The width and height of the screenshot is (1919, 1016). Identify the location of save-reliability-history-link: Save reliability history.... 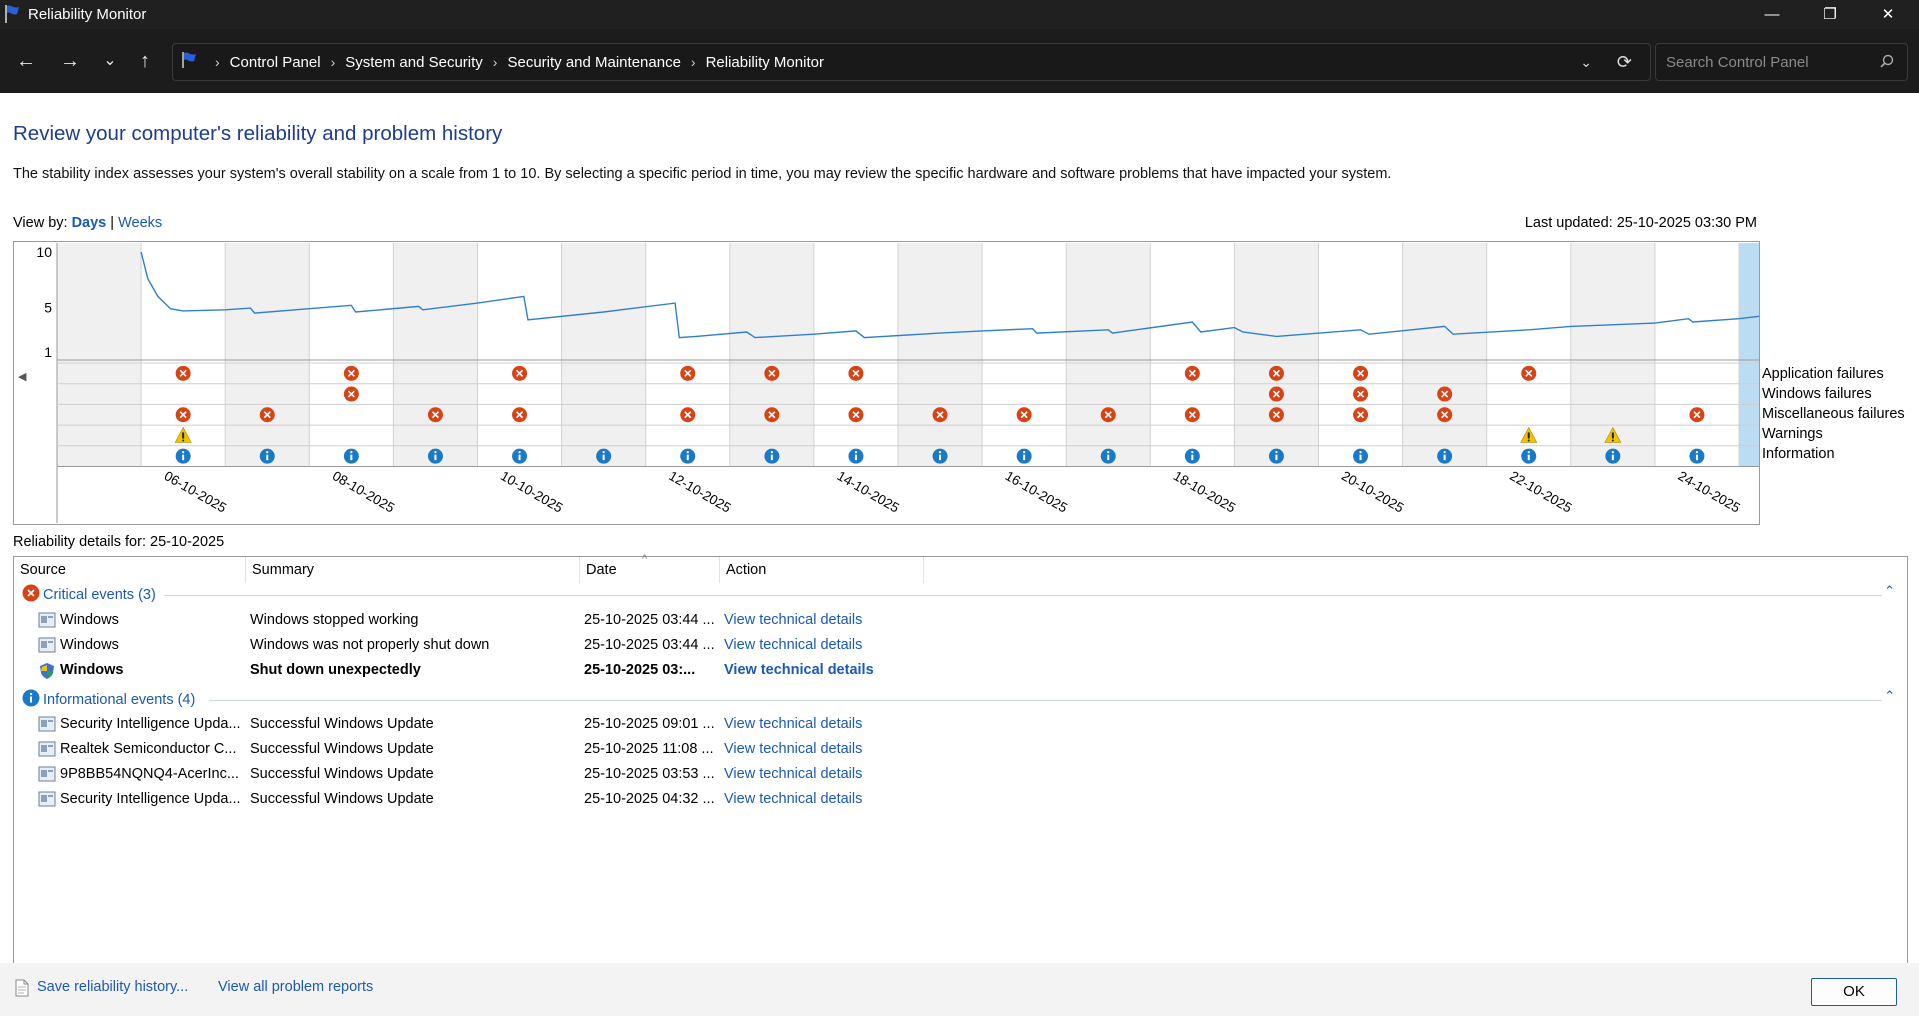
(112, 987).